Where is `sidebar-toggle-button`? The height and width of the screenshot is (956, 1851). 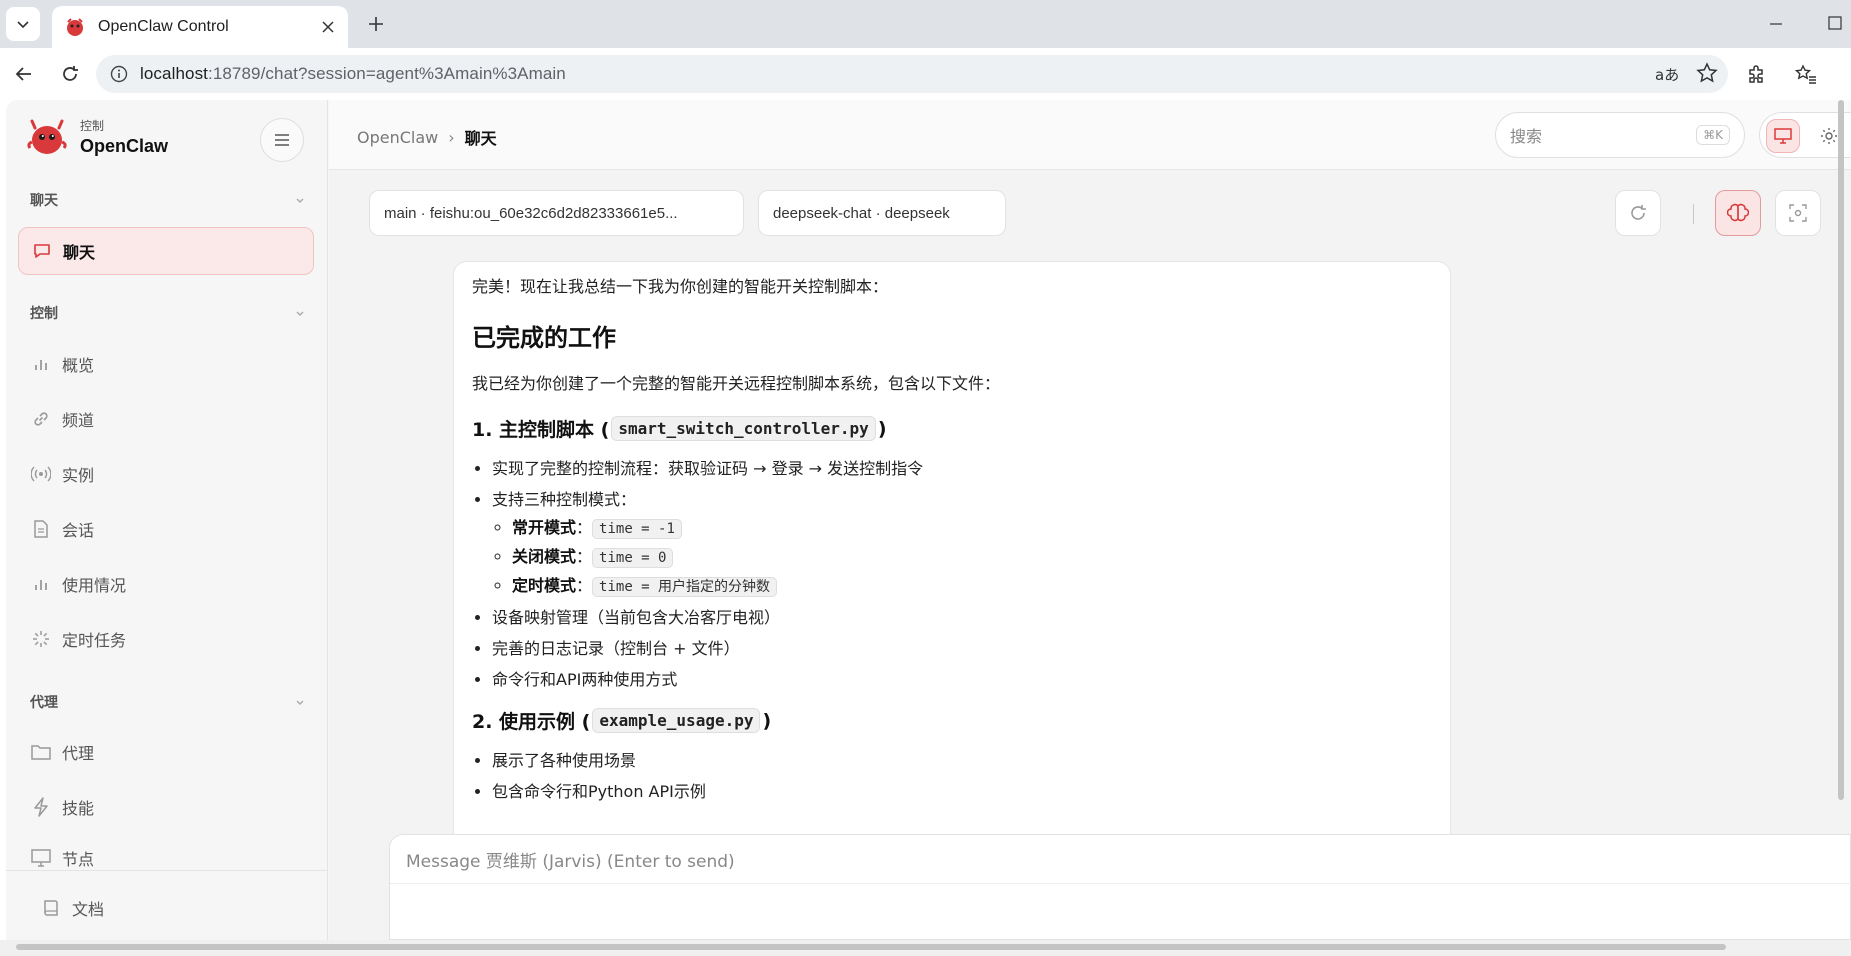
sidebar-toggle-button is located at coordinates (282, 140).